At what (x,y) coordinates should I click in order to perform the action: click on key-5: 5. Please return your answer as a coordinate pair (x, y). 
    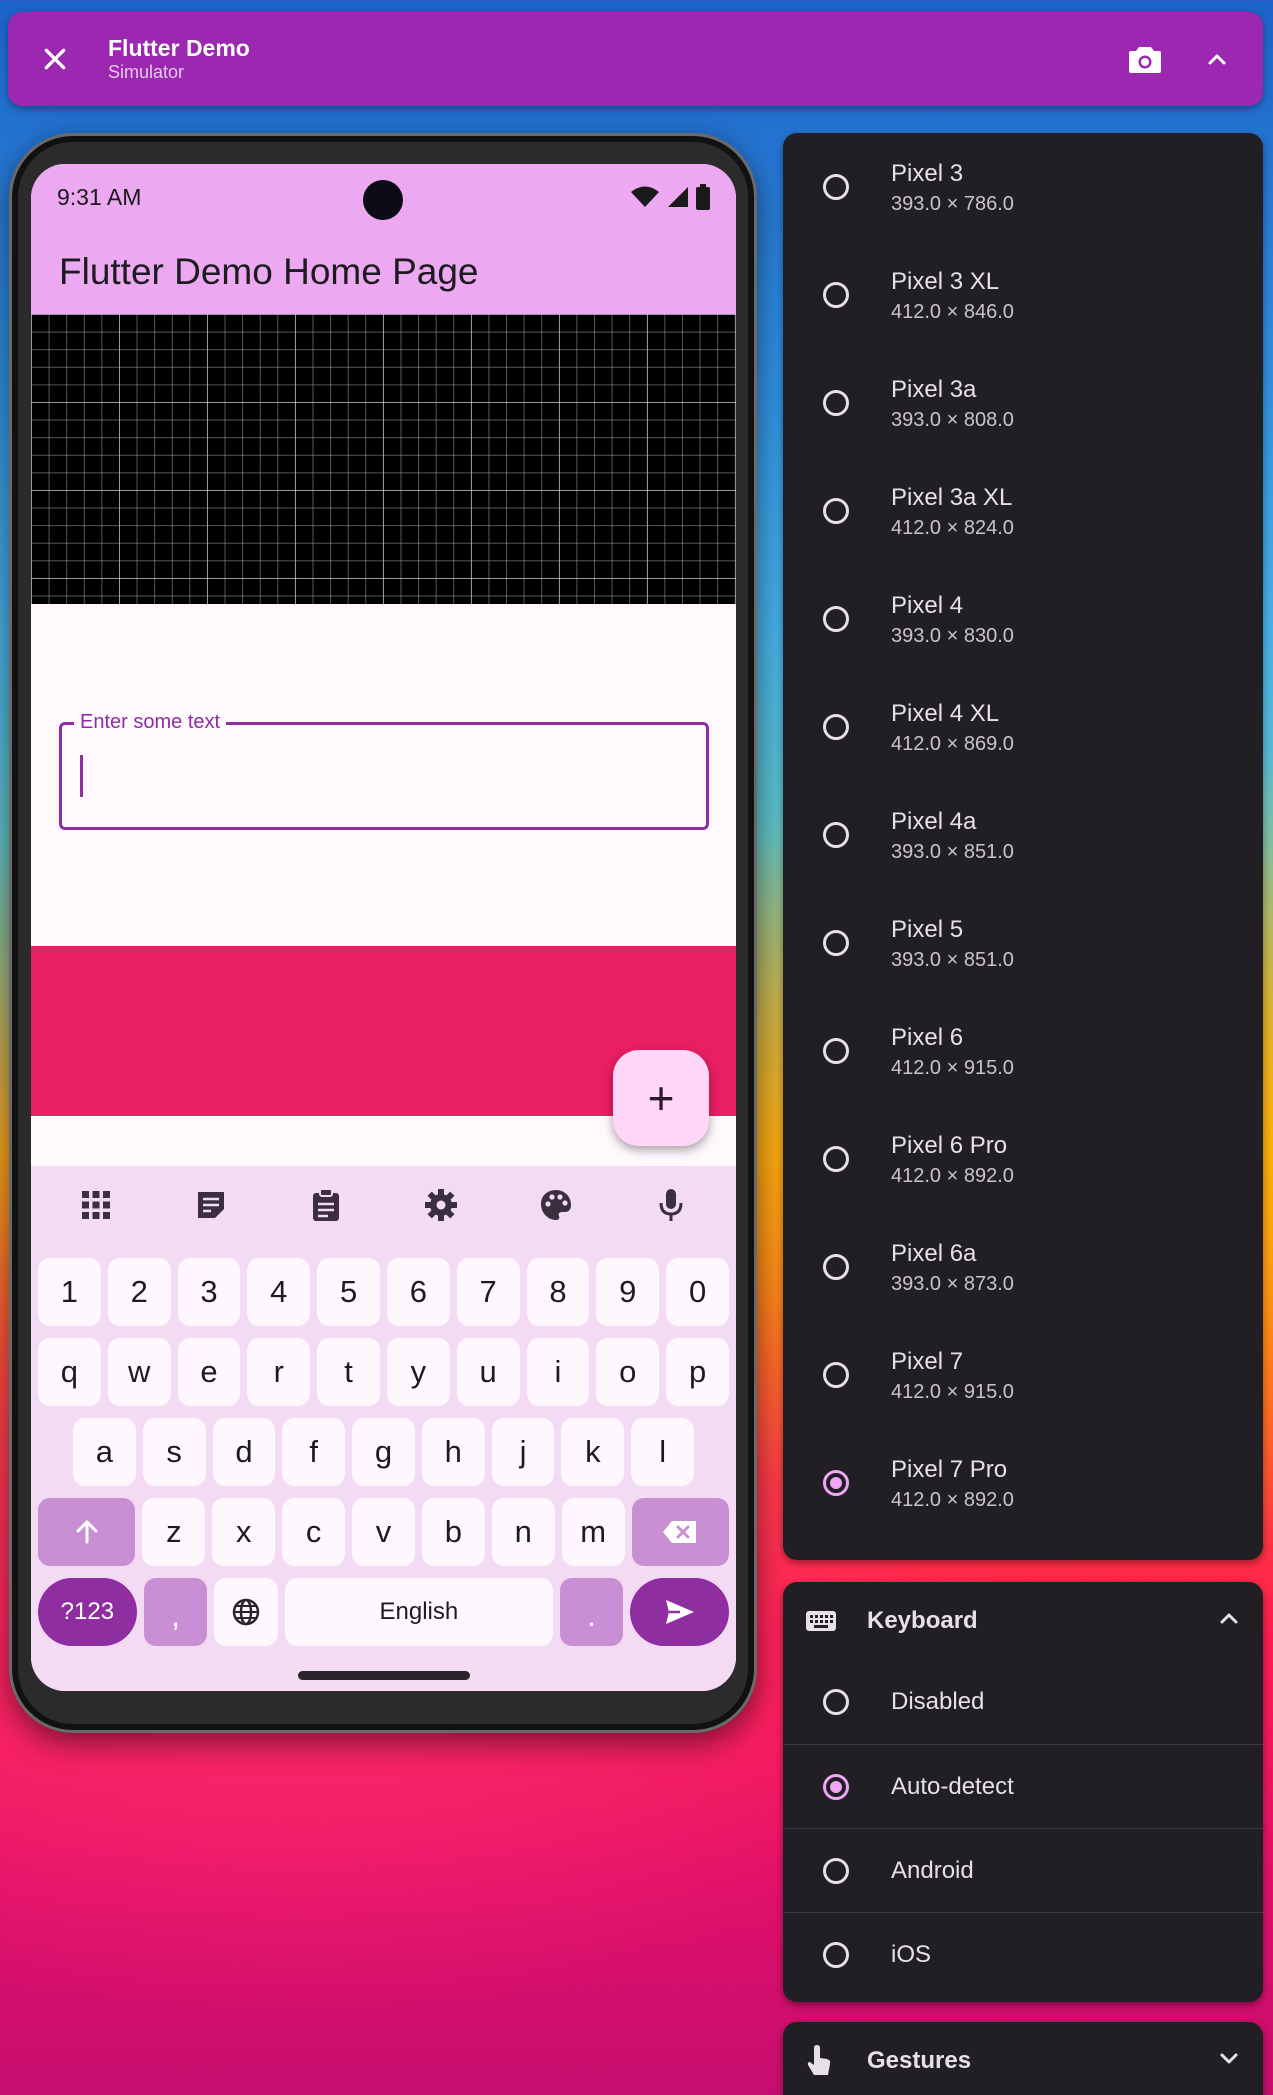
    Looking at the image, I should click on (348, 1292).